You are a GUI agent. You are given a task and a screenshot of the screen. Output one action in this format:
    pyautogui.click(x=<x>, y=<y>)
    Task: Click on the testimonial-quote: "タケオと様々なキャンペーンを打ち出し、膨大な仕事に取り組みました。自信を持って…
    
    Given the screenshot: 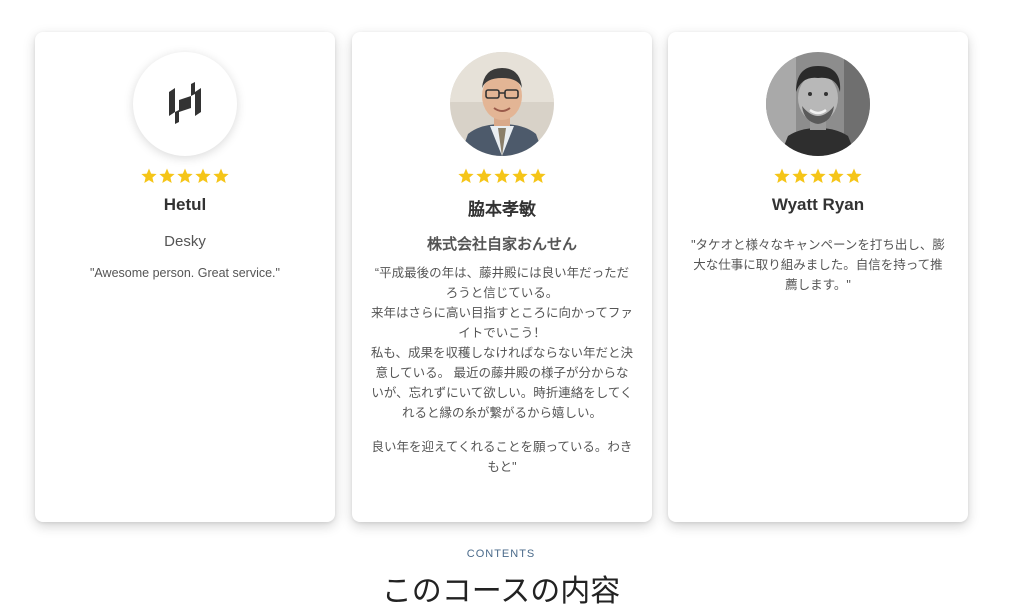 What is the action you would take?
    pyautogui.click(x=818, y=265)
    